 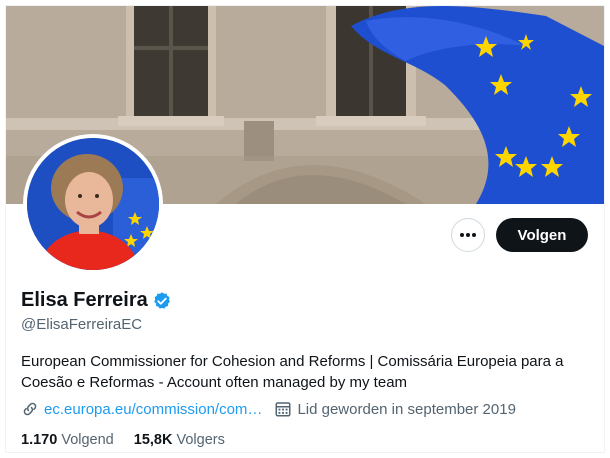 I want to click on avatar, so click(x=93, y=204).